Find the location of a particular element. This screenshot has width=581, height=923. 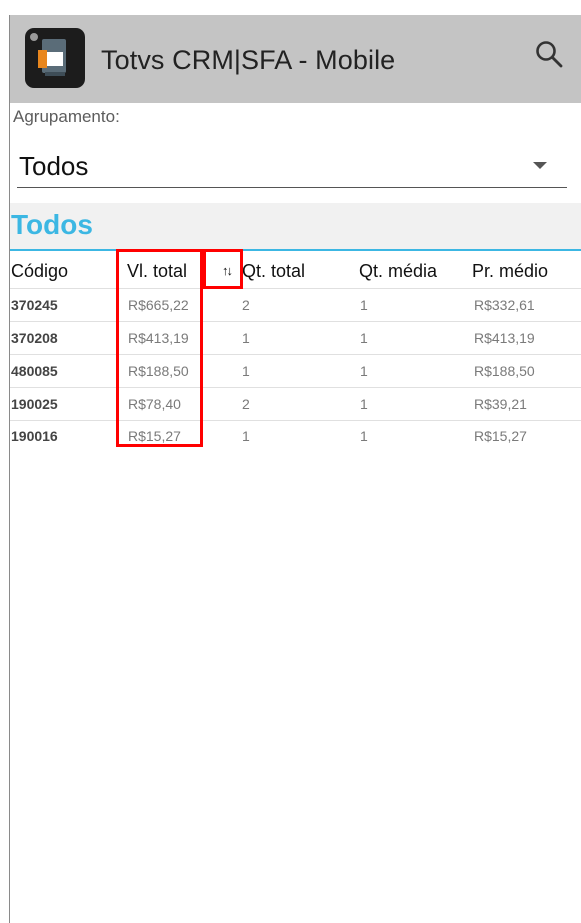

app-bar: Totvs CRM|SFA - Mobile is located at coordinates (295, 59).